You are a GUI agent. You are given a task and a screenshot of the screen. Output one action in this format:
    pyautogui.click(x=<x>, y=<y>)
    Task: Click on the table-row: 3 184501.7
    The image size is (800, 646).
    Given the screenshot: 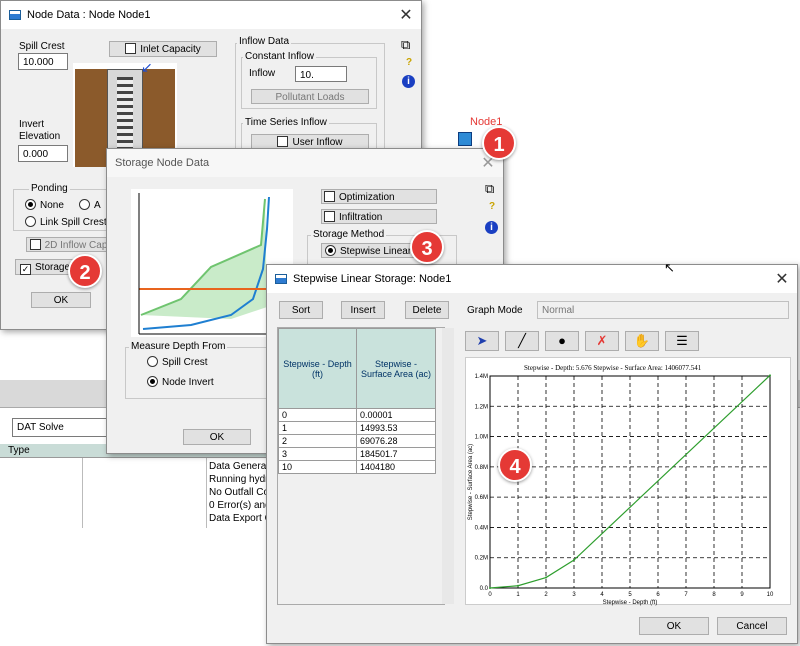 What is the action you would take?
    pyautogui.click(x=357, y=454)
    